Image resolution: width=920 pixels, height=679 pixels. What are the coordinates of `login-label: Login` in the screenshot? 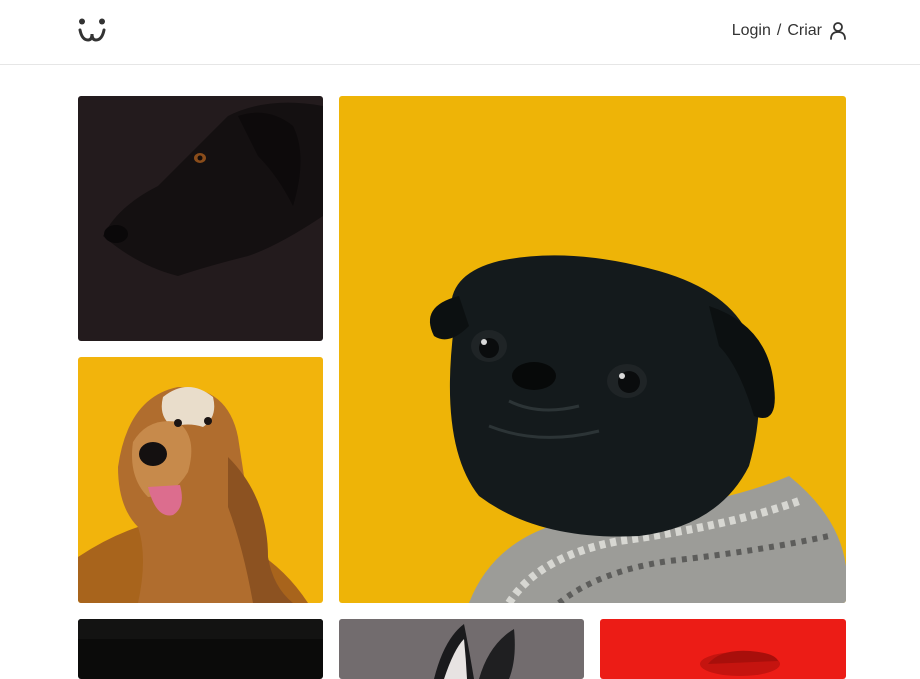 It's located at (751, 30).